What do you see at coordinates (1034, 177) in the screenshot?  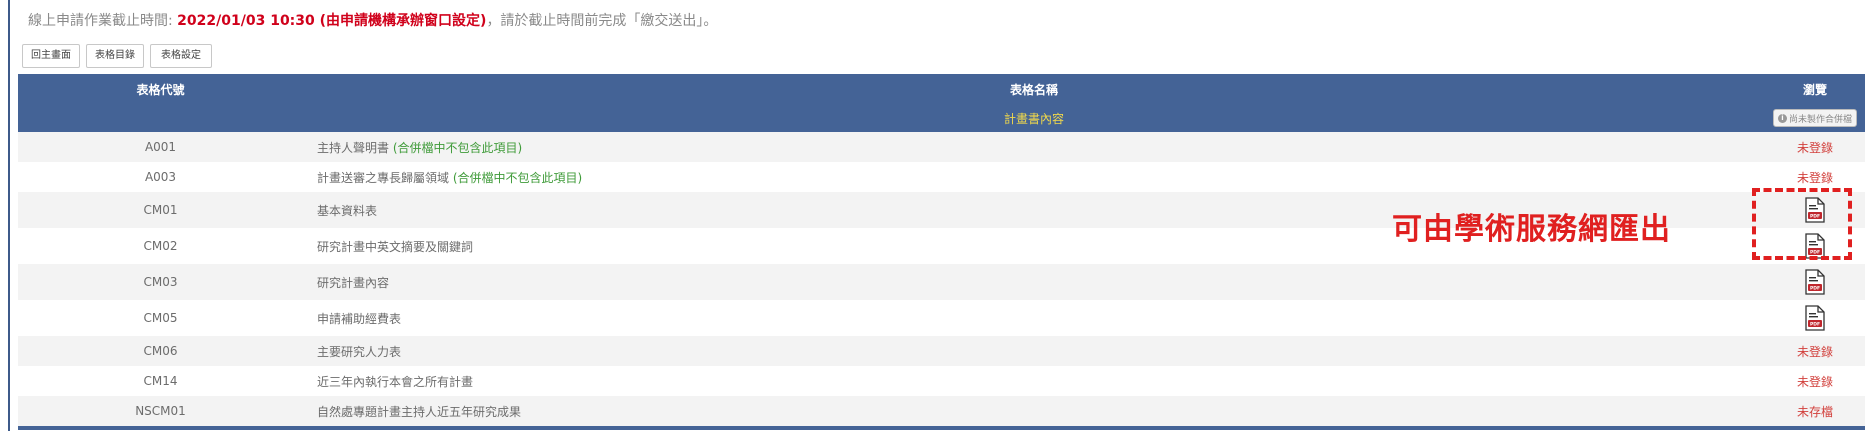 I see `row-name-cell: 計畫送審之專長歸屬領域 (合併檔中不包含此項目)` at bounding box center [1034, 177].